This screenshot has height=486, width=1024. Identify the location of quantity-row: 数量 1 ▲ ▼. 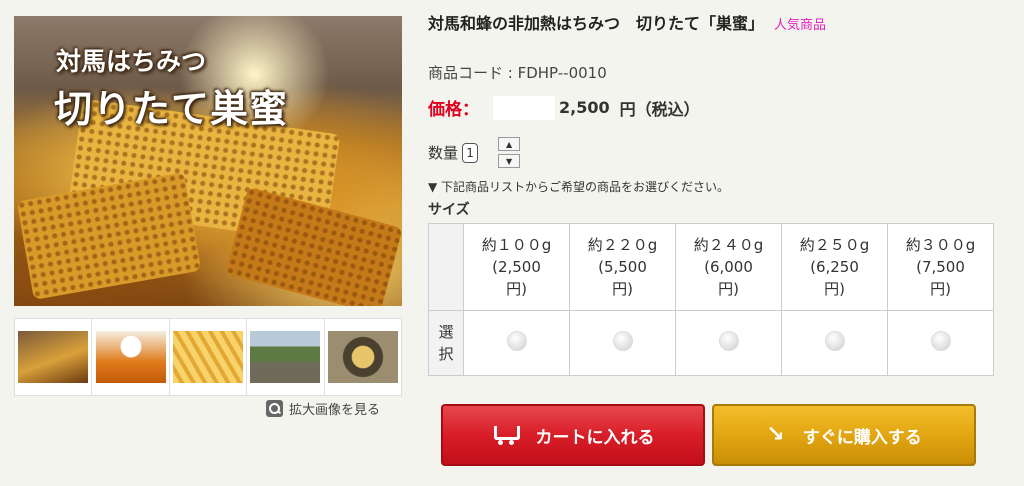
(474, 152).